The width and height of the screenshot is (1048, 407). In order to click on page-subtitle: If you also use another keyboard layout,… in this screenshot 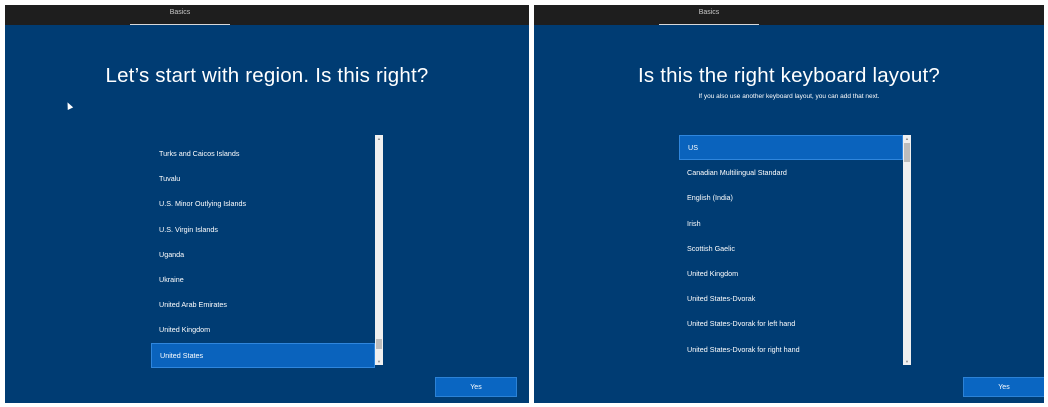, I will do `click(789, 96)`.